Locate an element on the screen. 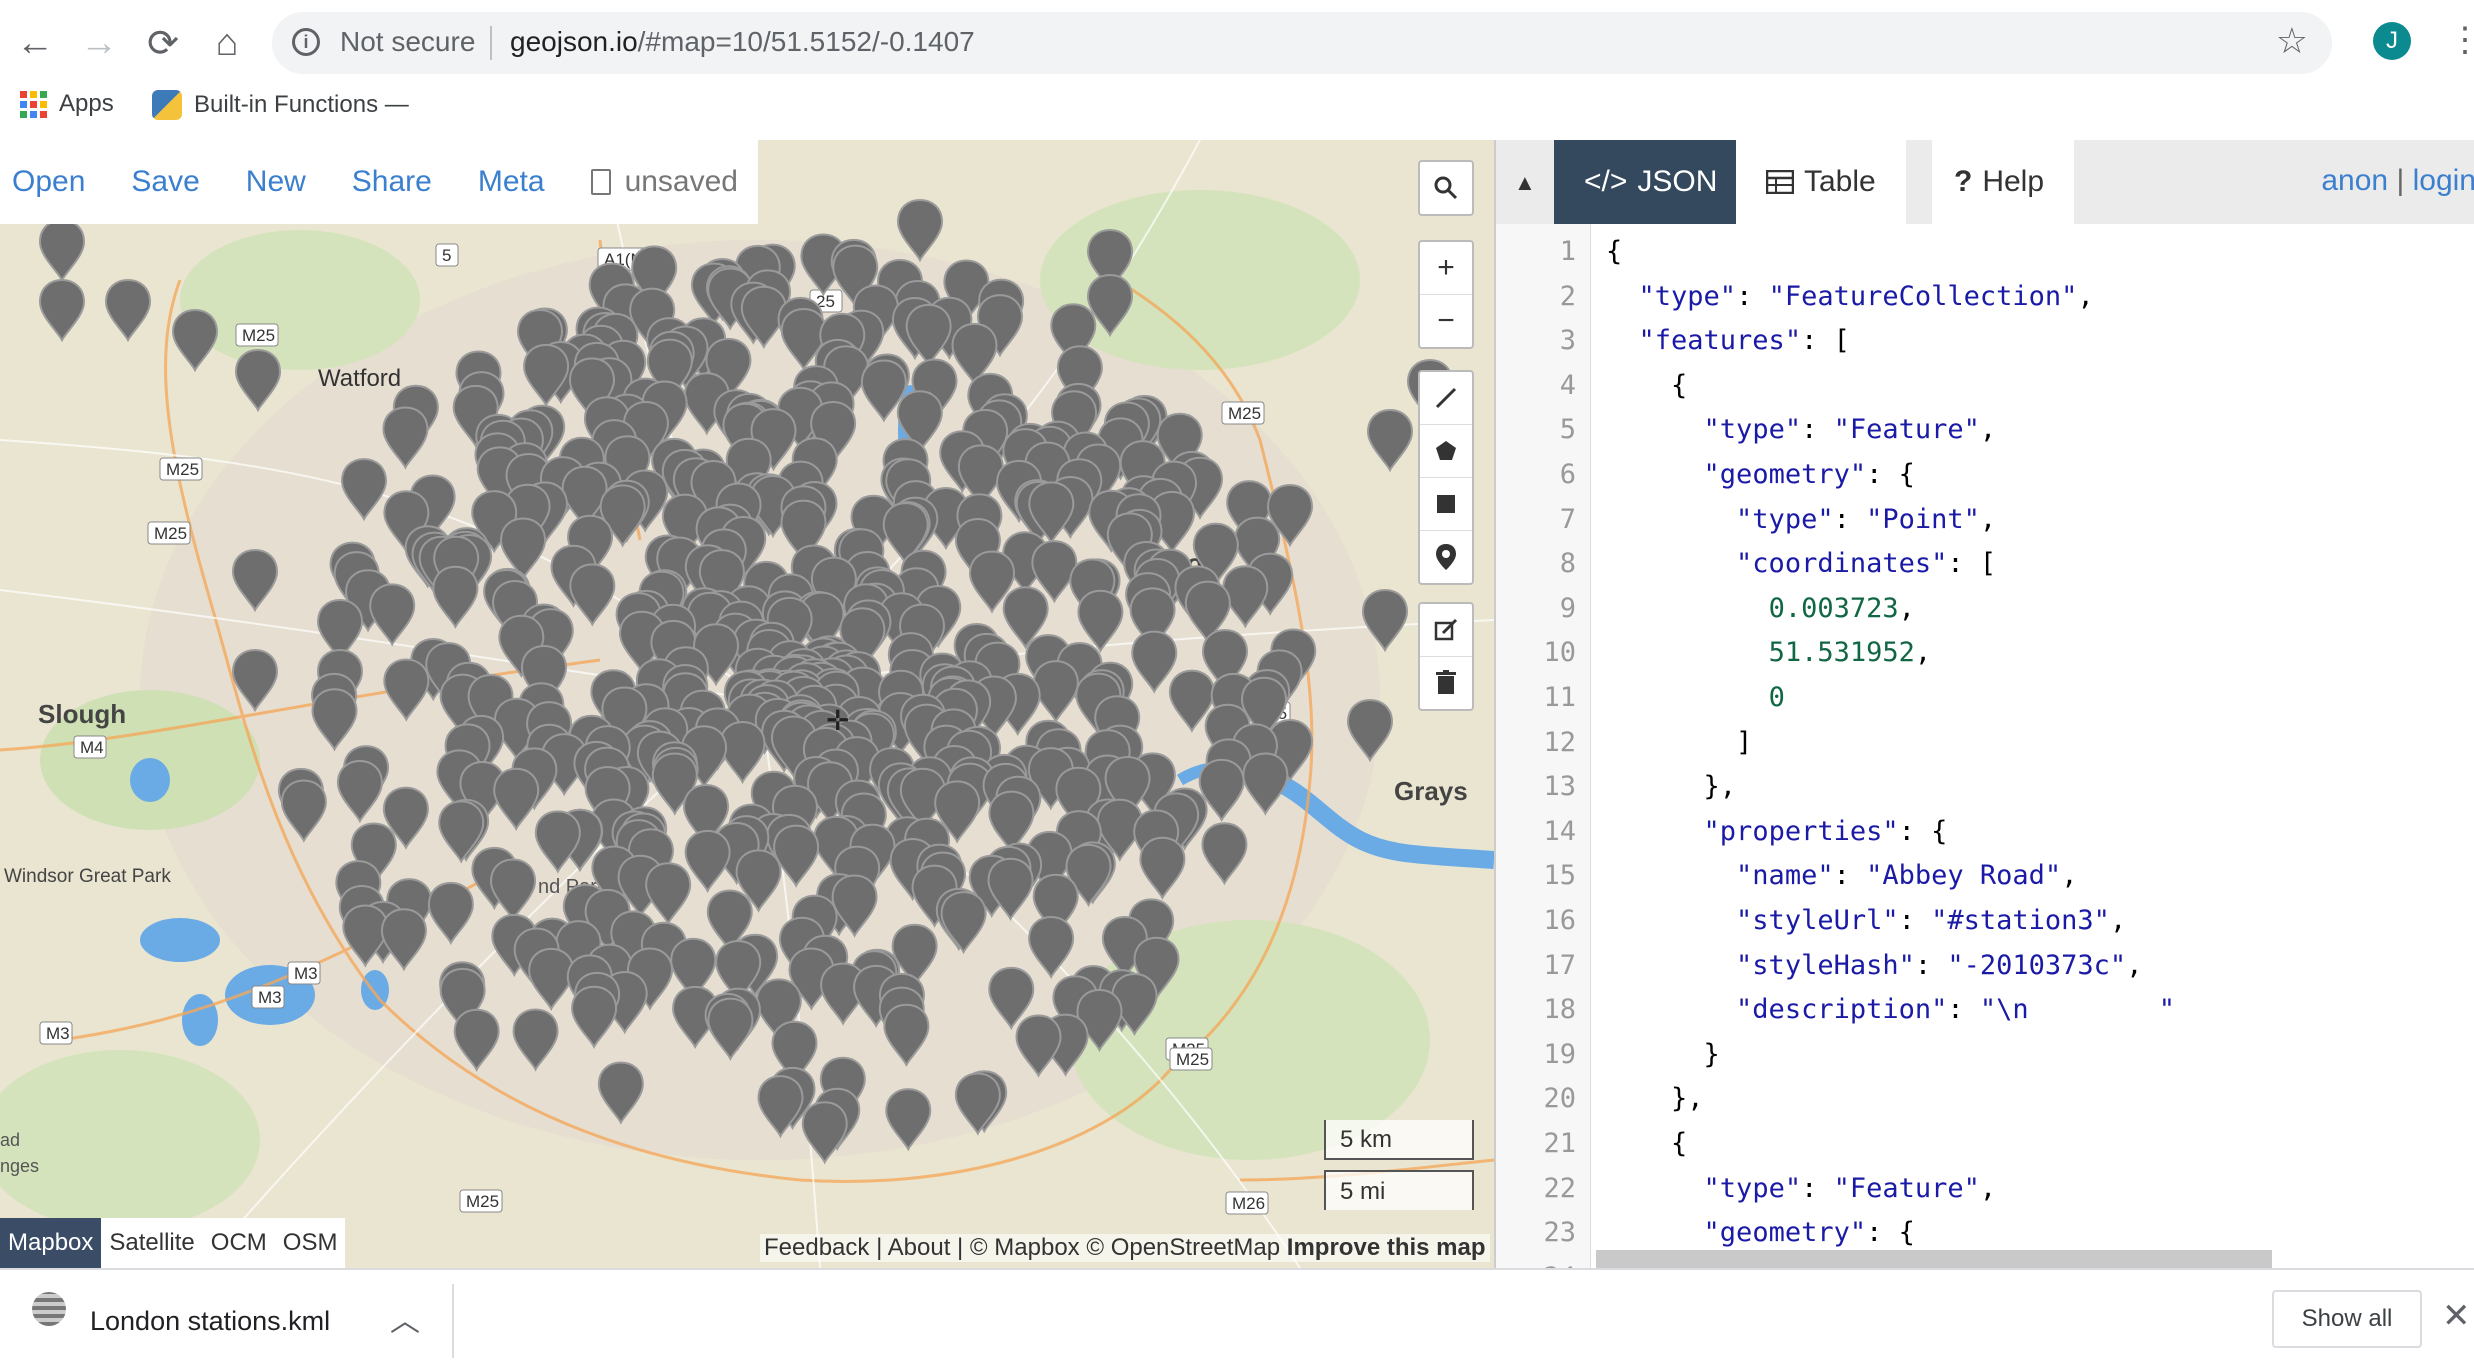  line-number: 8 is located at coordinates (1567, 564).